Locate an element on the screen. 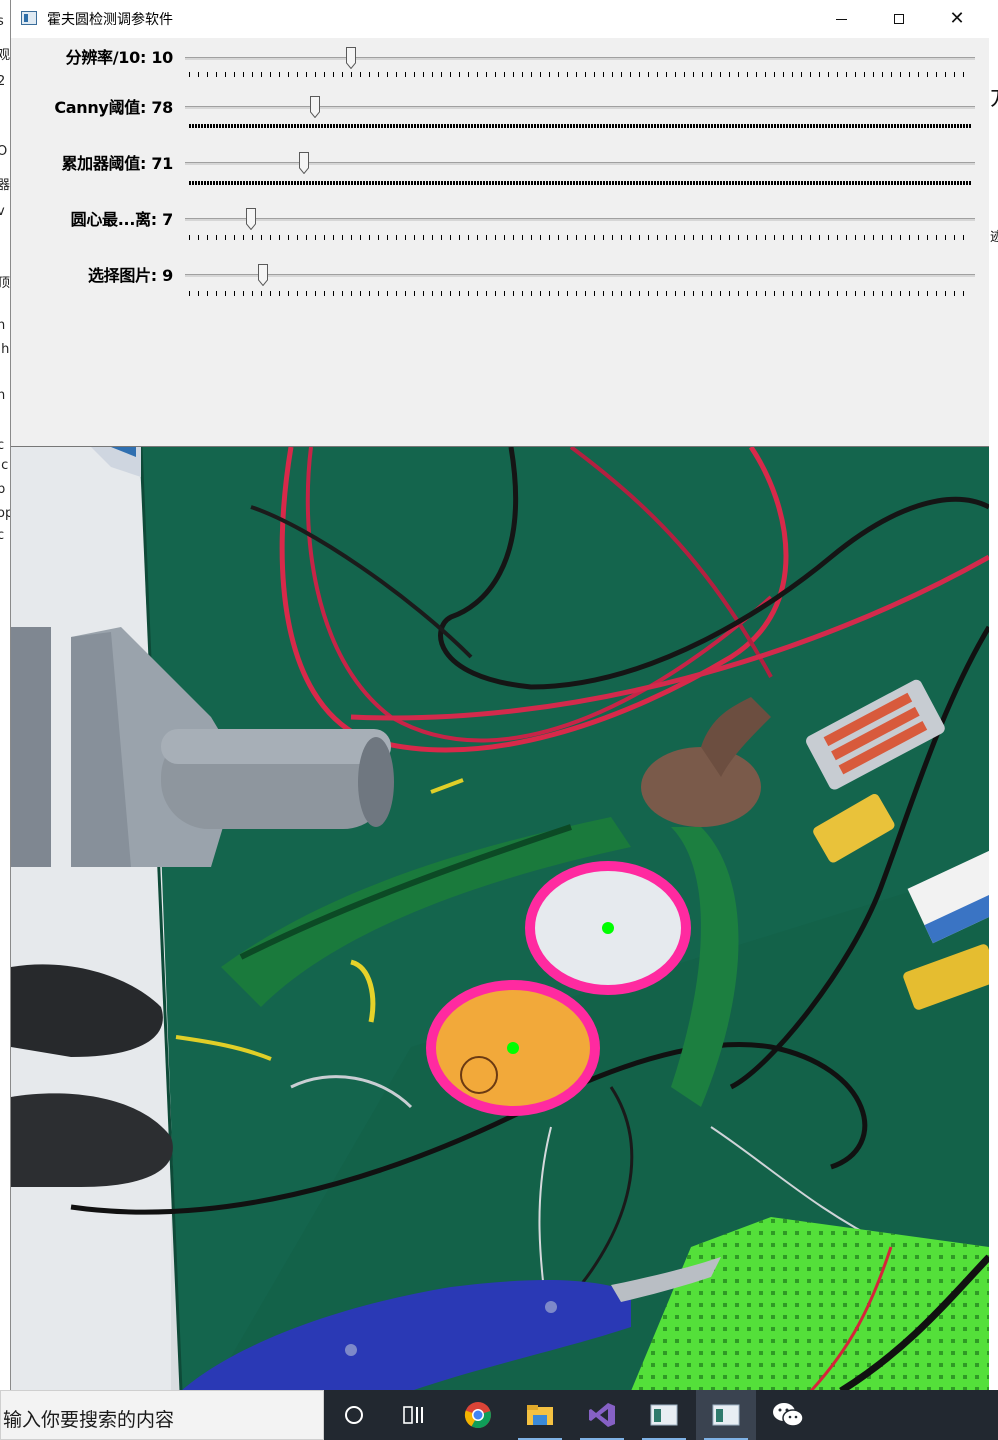 This screenshot has height=1440, width=998. trackbar-label-canny: Canny阈值: 78 is located at coordinates (113, 107).